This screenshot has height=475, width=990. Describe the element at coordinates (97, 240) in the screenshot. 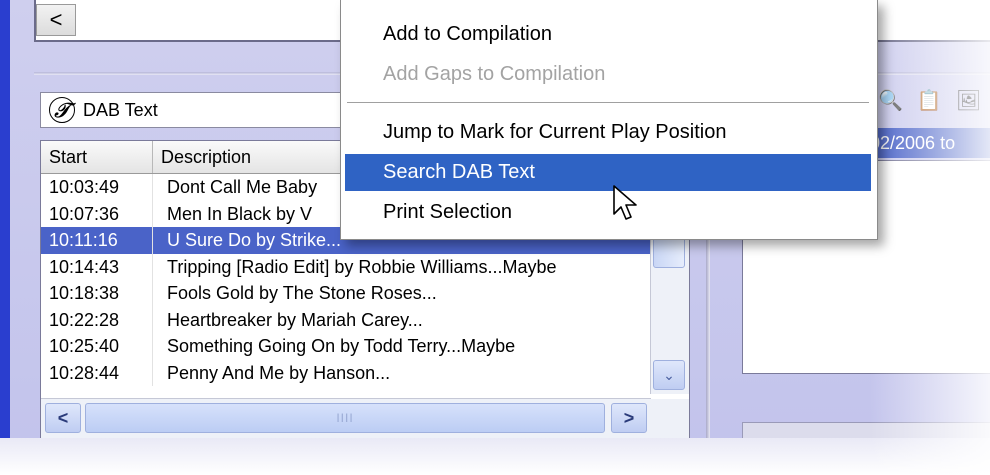

I see `row-start: 10:11:16` at that location.